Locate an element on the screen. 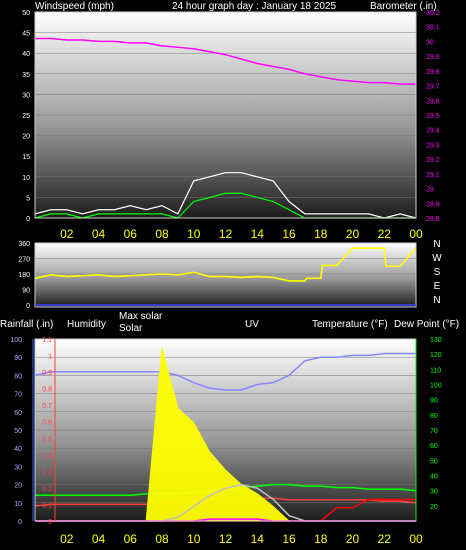 The width and height of the screenshot is (466, 550). rain-y-tick: 0.2 is located at coordinates (47, 489).